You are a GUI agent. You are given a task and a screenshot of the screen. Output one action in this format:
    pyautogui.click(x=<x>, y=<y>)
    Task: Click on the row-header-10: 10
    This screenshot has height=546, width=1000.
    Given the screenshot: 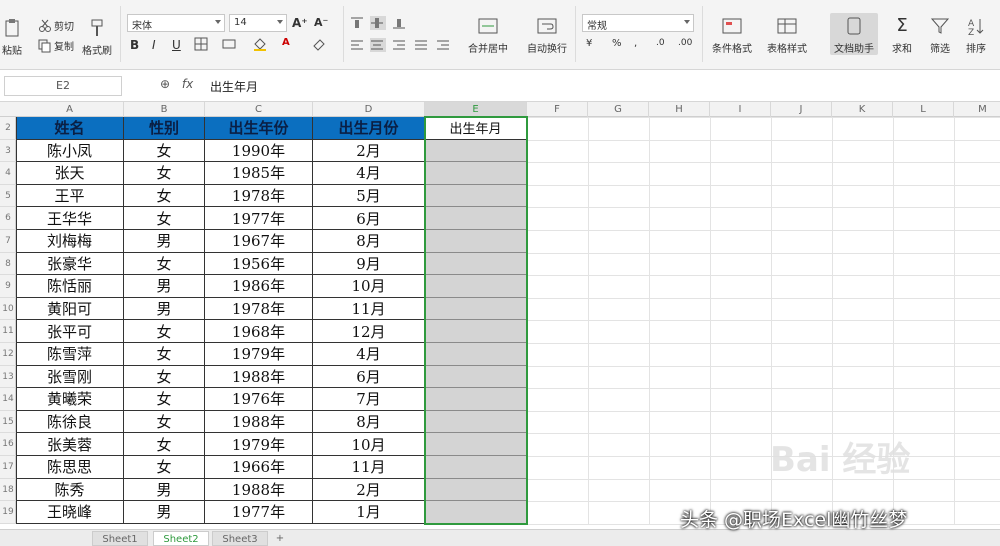 What is the action you would take?
    pyautogui.click(x=8, y=309)
    